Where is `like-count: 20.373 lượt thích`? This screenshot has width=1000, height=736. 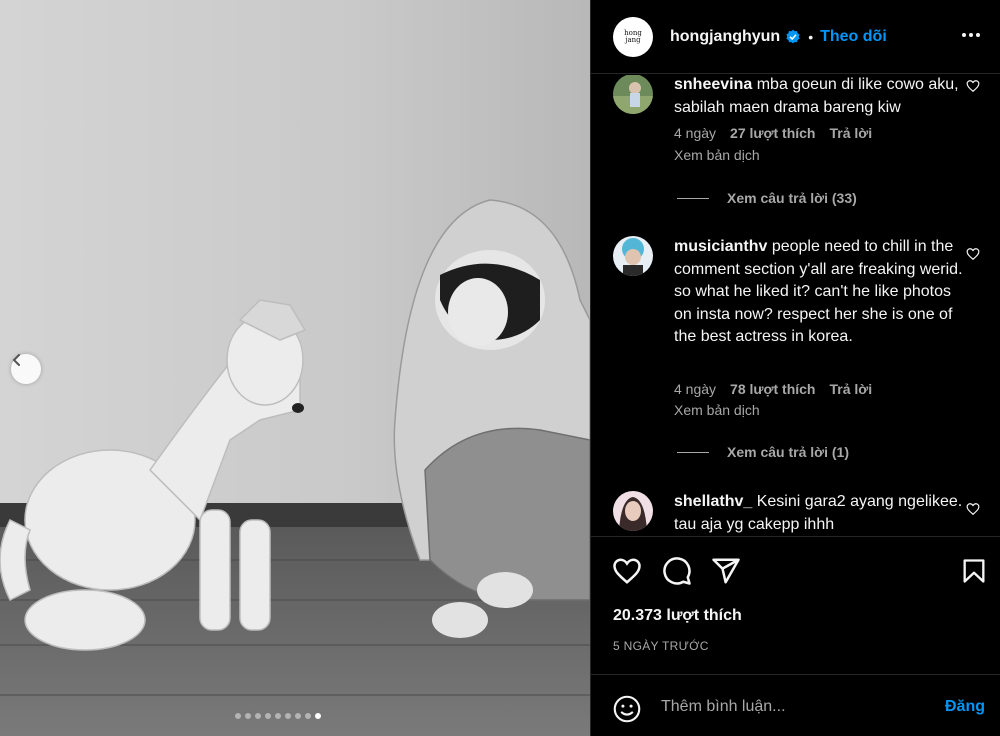
like-count: 20.373 lượt thích is located at coordinates (677, 616).